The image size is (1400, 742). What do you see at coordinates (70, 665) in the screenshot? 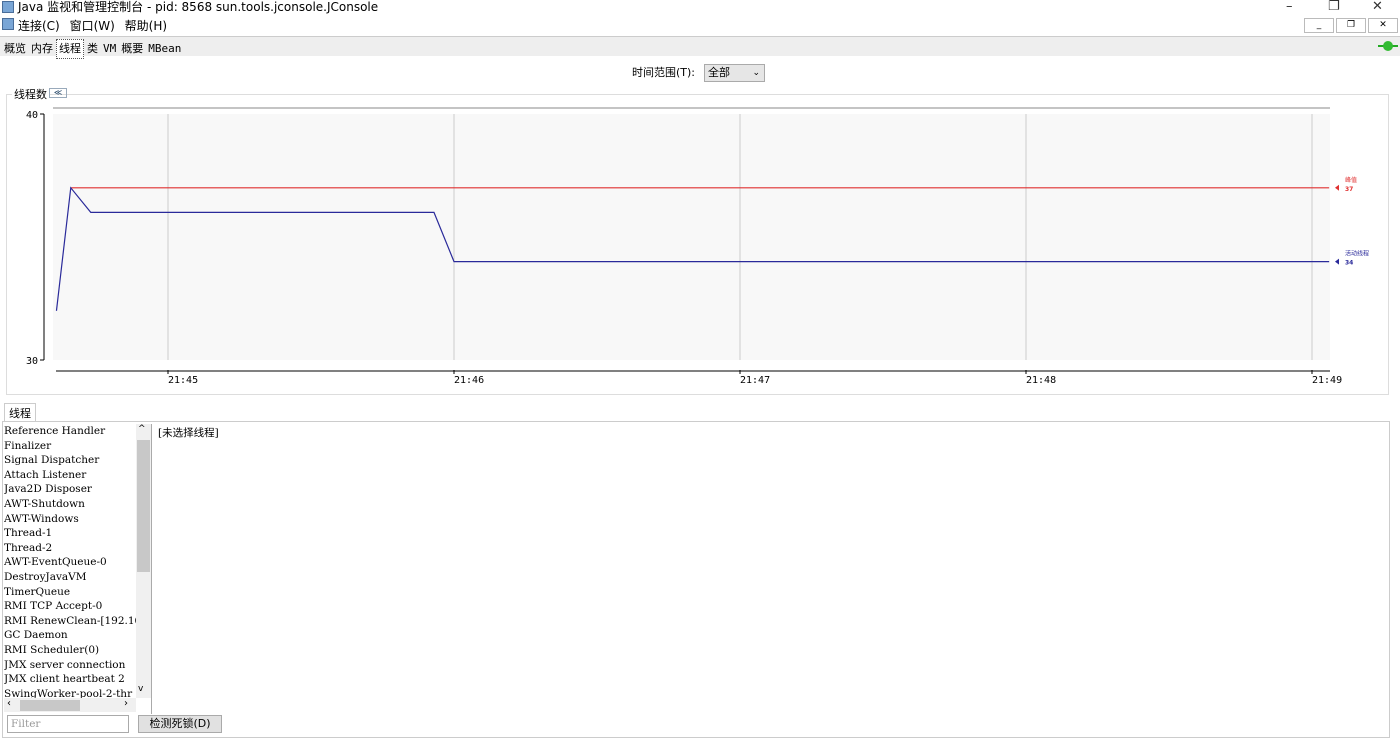
I see `thread-list-item: JMX server connection` at bounding box center [70, 665].